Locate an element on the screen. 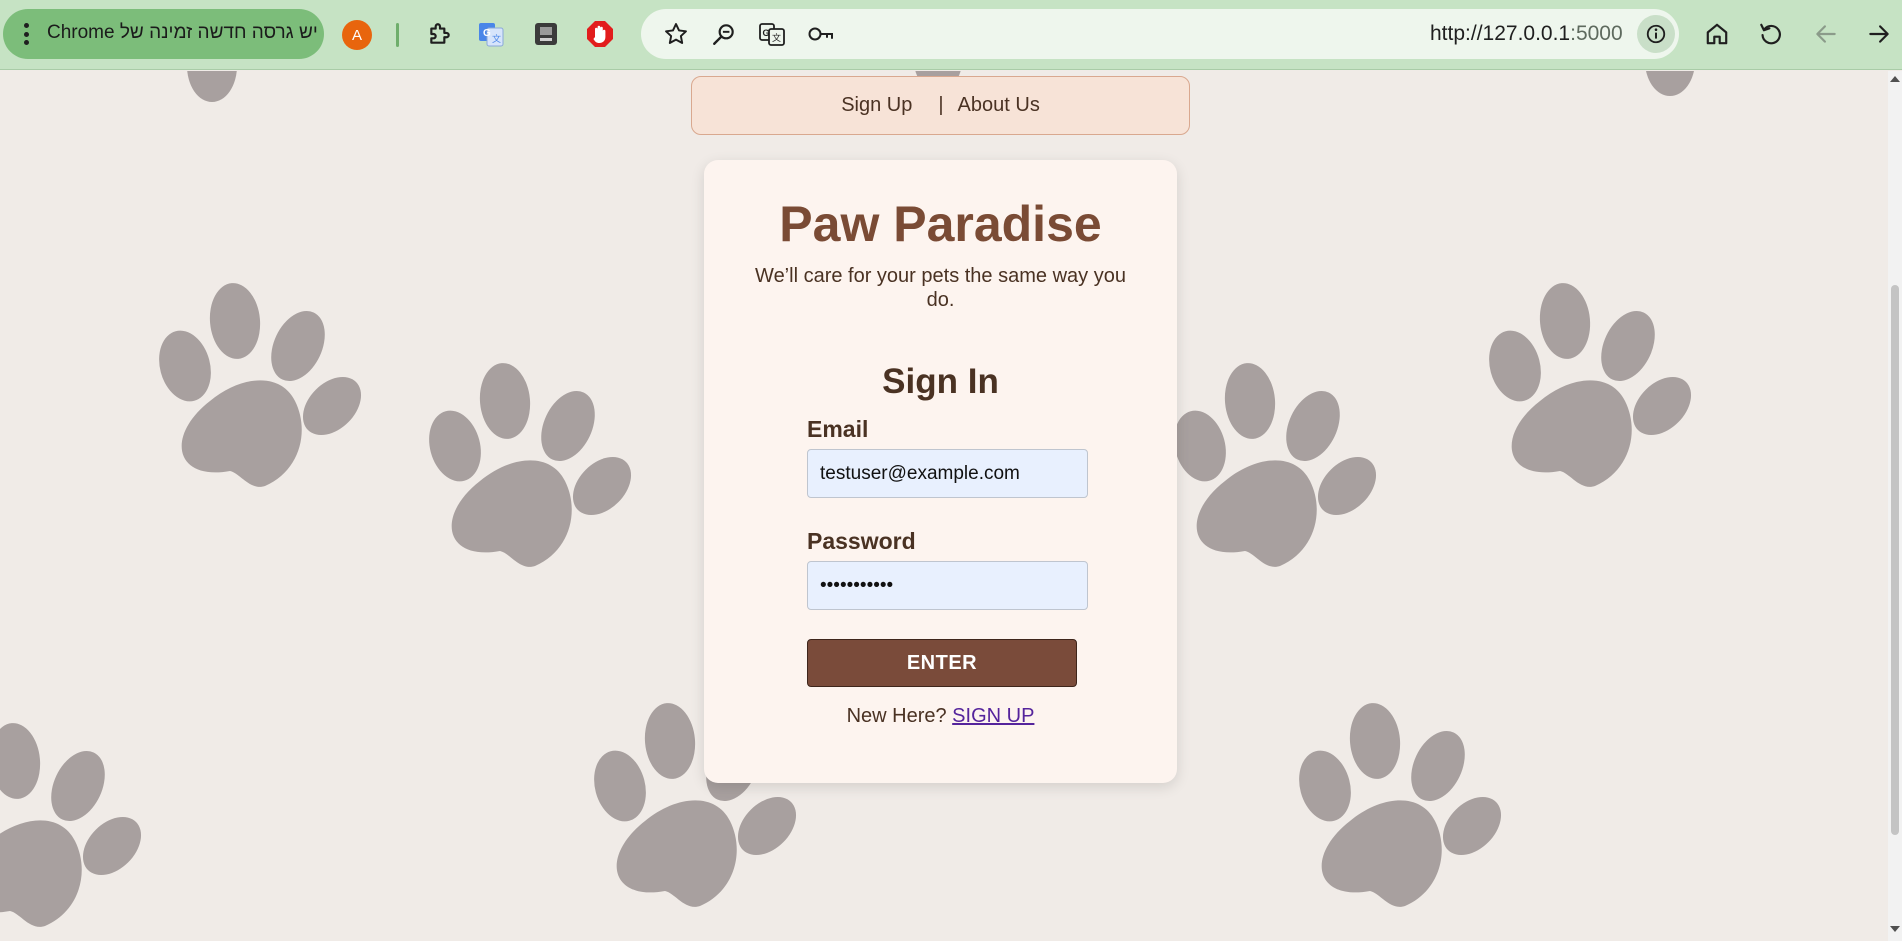 This screenshot has height=941, width=1902. forward-arrow-icon is located at coordinates (1879, 34).